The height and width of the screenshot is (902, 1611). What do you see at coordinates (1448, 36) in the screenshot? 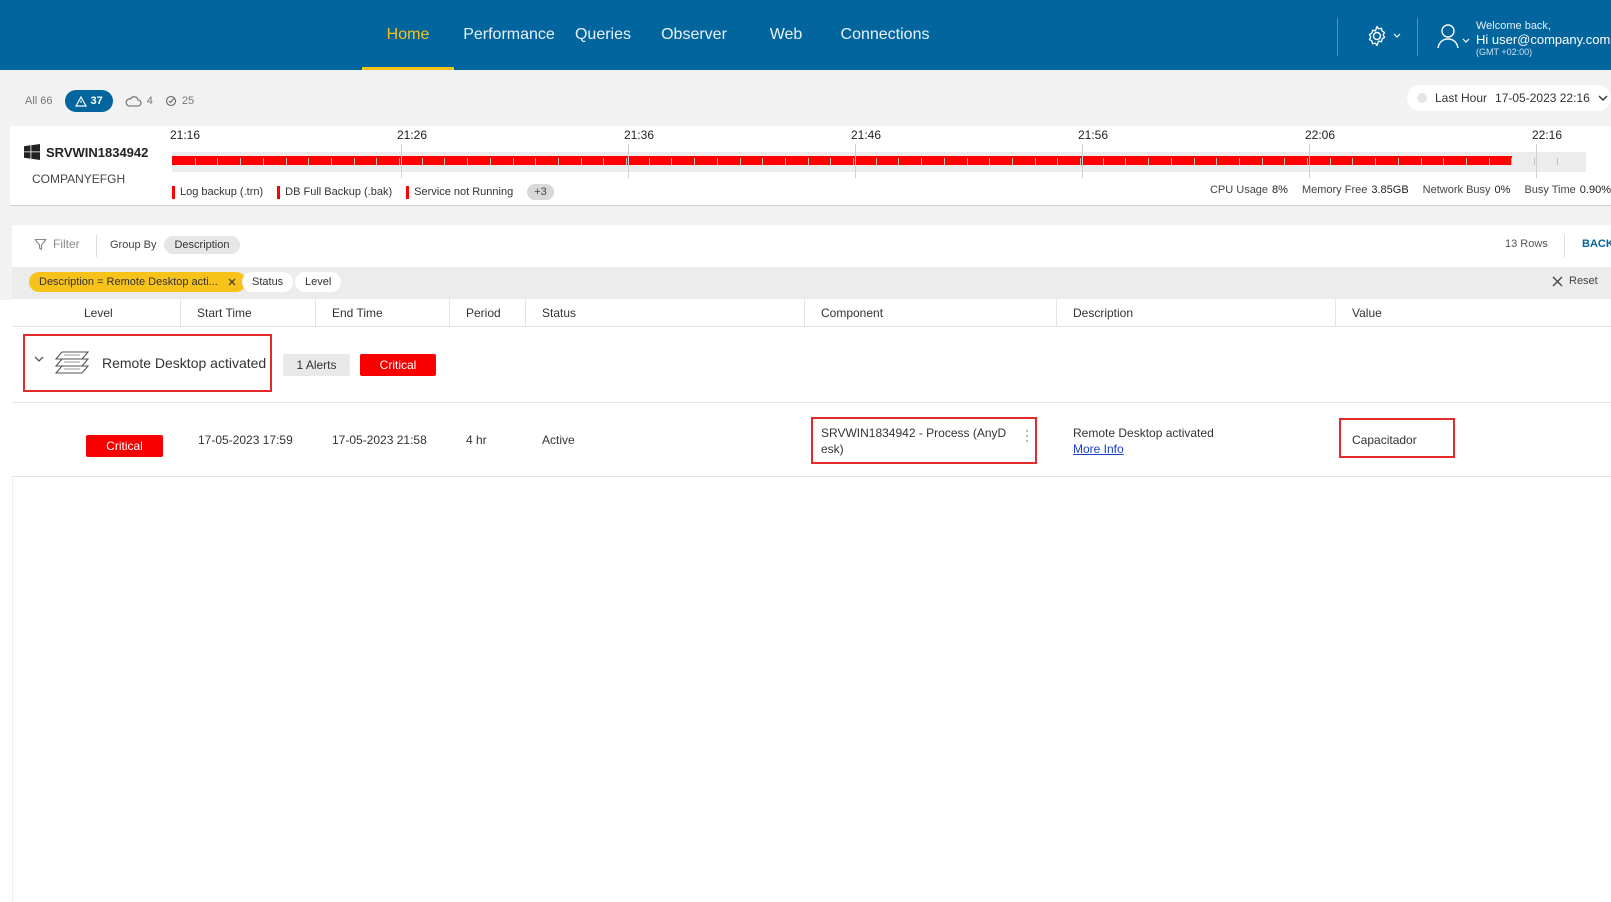
I see `user-icon` at bounding box center [1448, 36].